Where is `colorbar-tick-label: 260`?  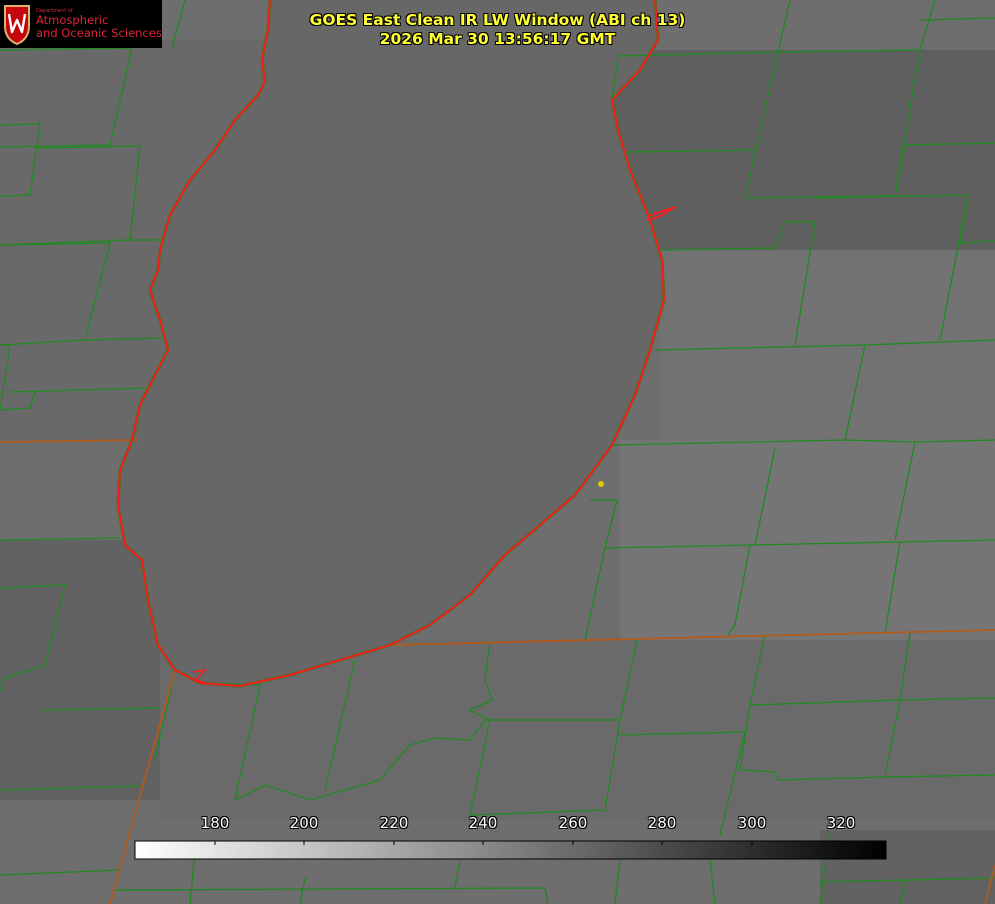
colorbar-tick-label: 260 is located at coordinates (573, 823).